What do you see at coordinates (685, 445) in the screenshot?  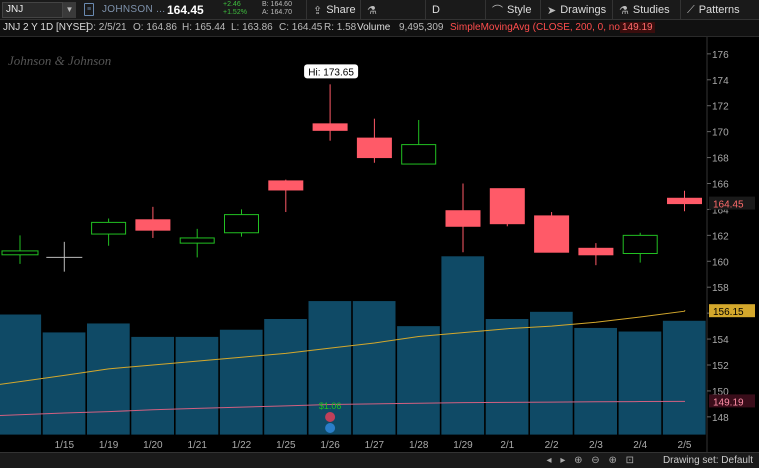 I see `x-tick-label: 2/5` at bounding box center [685, 445].